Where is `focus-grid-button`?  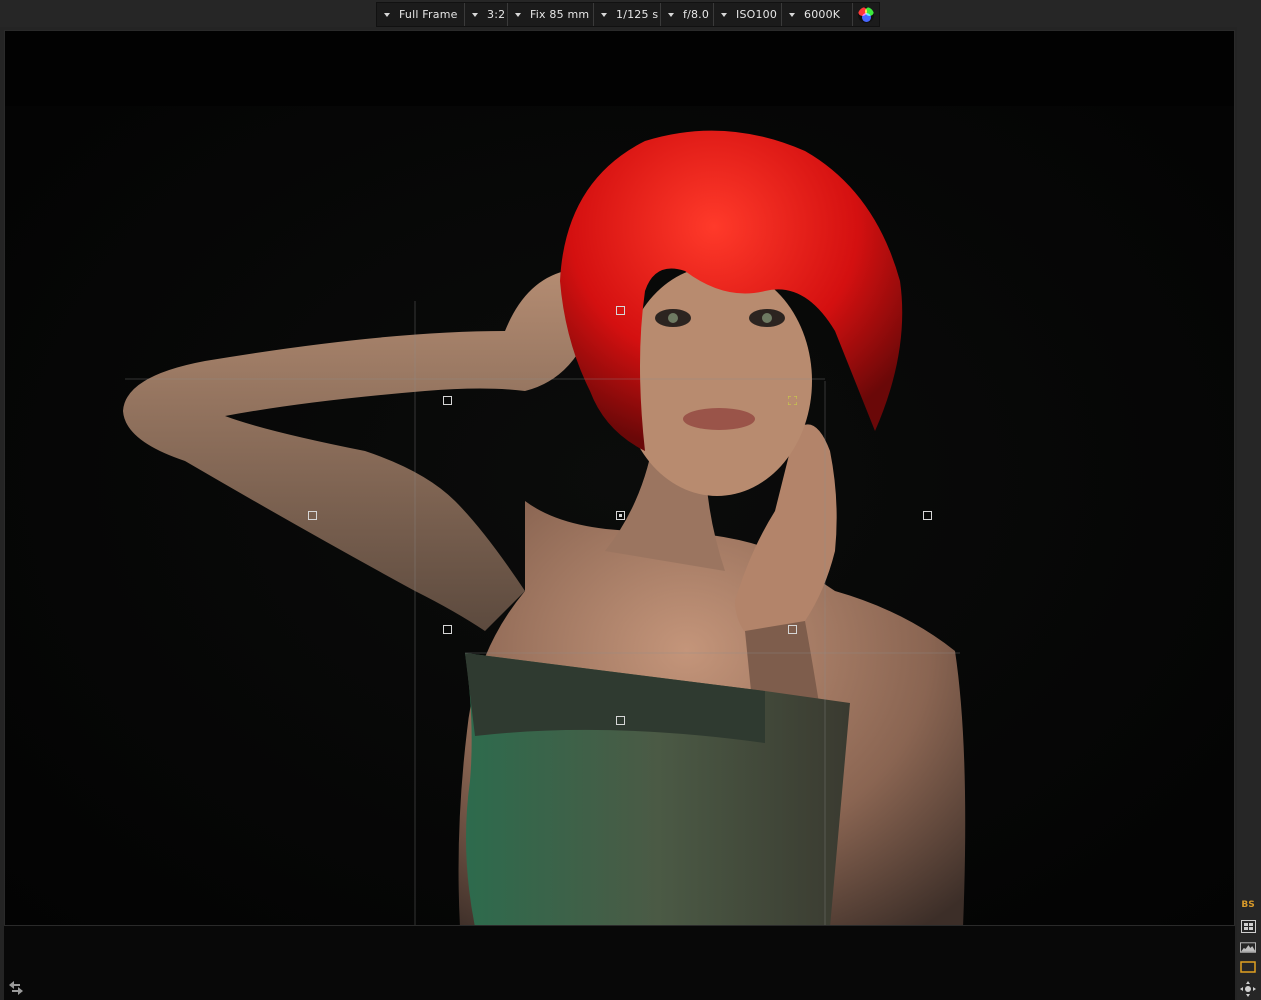
focus-grid-button is located at coordinates (1248, 926).